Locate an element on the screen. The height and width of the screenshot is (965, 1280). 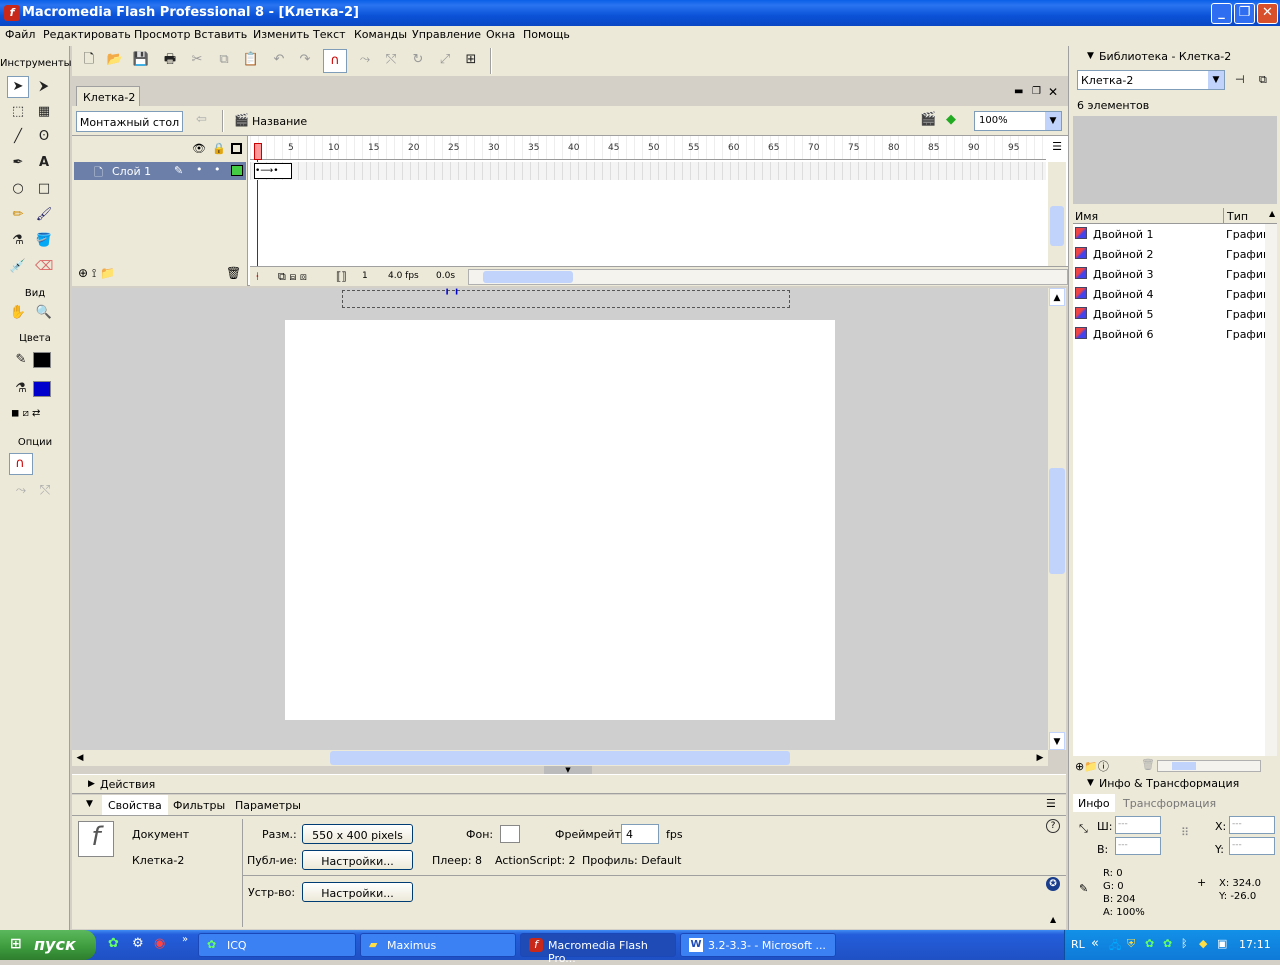
delete-item-icon: 🗑 is located at coordinates (1148, 764).